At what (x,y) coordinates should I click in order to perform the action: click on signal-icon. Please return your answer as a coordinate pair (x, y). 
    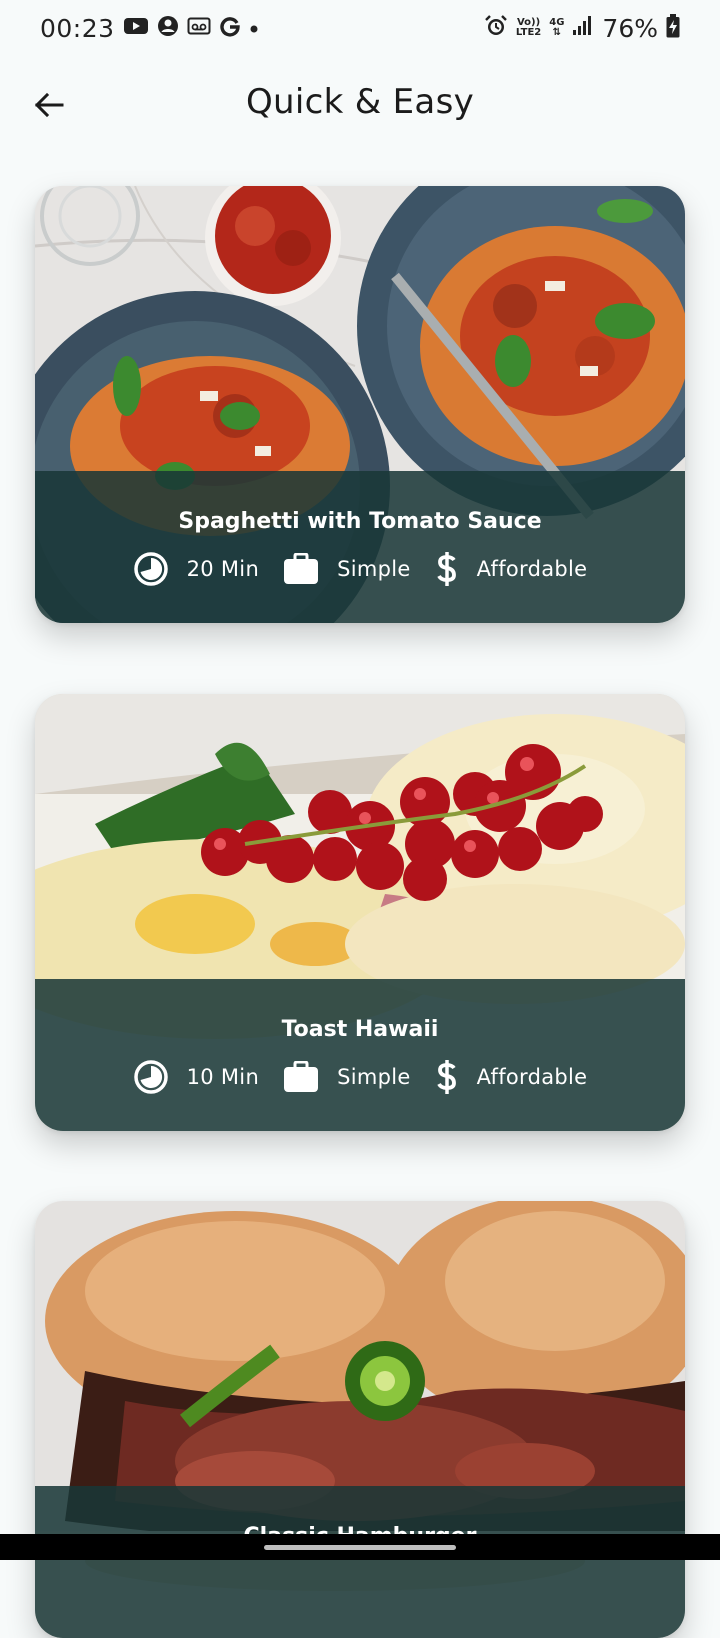
    Looking at the image, I should click on (583, 28).